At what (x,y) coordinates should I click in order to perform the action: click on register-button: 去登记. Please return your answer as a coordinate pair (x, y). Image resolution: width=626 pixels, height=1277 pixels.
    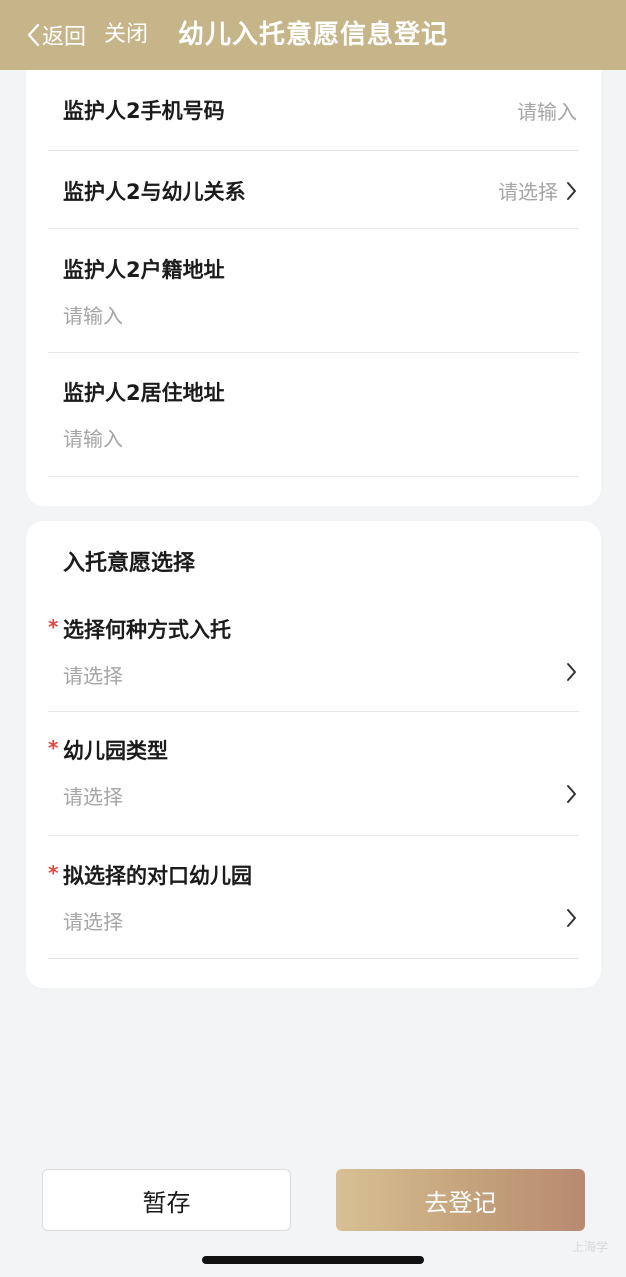
    Looking at the image, I should click on (460, 1200).